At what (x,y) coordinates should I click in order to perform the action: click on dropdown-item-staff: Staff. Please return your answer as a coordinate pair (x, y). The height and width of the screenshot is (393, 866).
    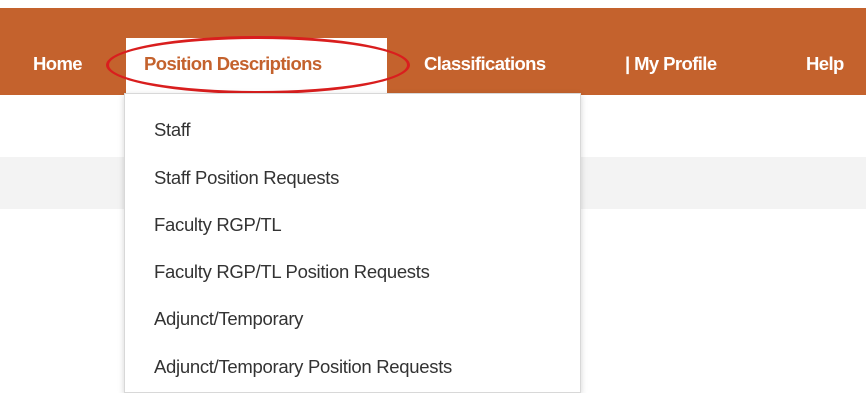
    Looking at the image, I should click on (172, 130).